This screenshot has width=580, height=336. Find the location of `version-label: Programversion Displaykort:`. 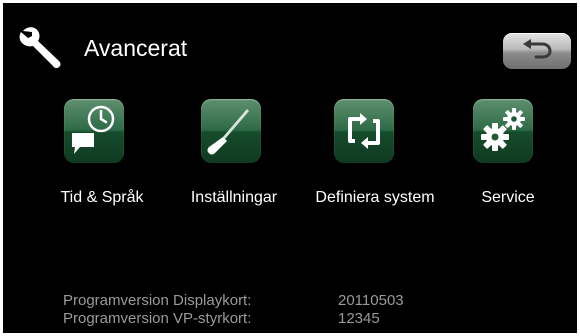

version-label: Programversion Displaykort: is located at coordinates (157, 300).